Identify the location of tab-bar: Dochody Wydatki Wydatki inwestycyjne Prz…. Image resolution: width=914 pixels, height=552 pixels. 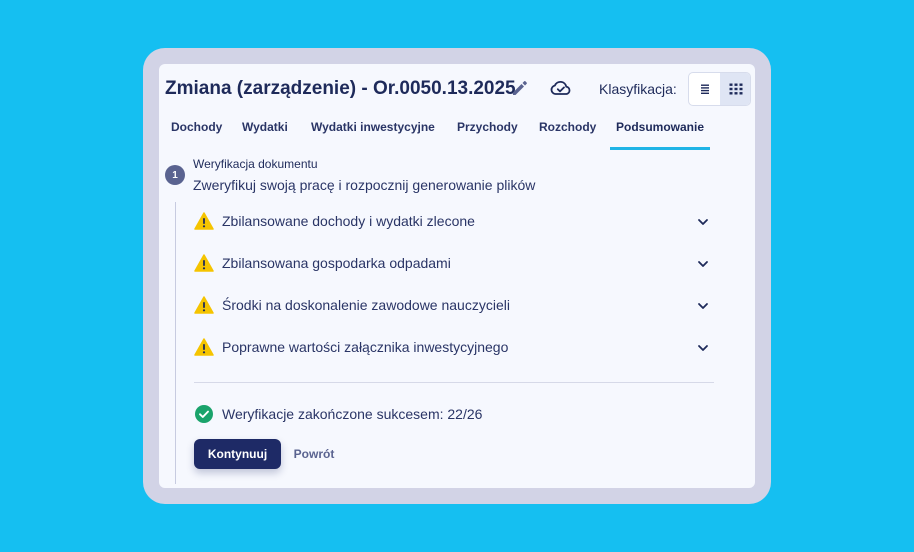
(457, 133).